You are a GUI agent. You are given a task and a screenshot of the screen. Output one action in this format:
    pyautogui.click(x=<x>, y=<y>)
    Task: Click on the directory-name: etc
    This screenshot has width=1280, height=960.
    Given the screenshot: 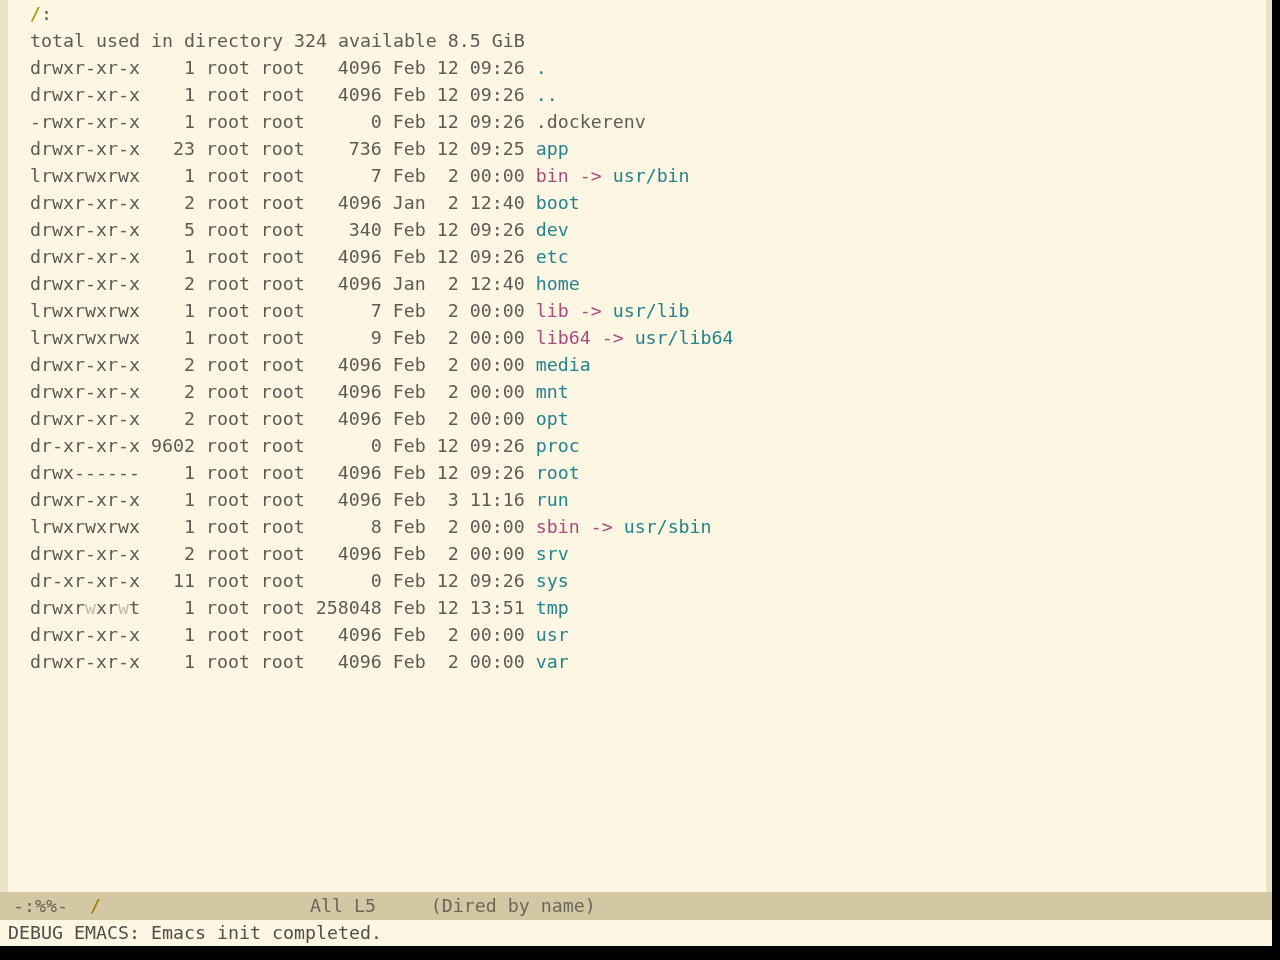 What is the action you would take?
    pyautogui.click(x=552, y=257)
    